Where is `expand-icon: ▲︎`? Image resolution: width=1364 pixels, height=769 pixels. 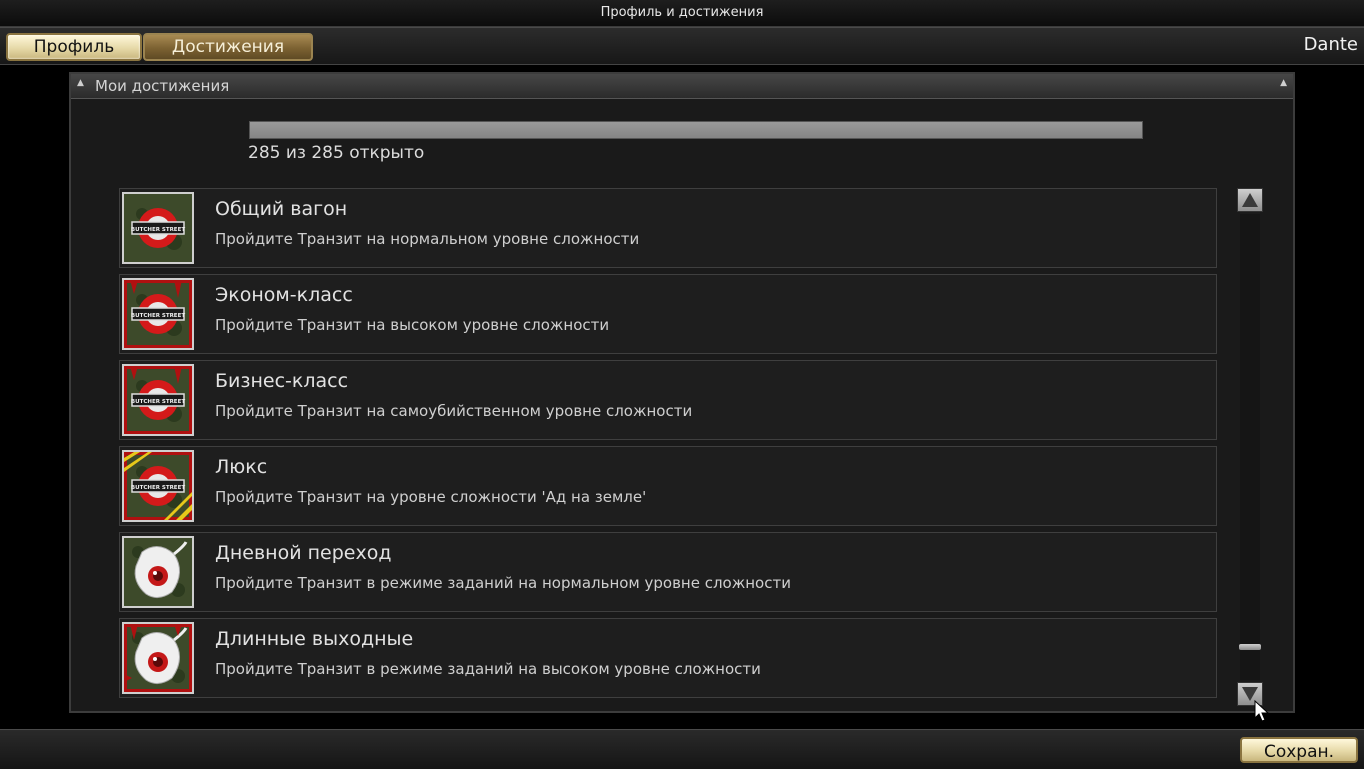 expand-icon: ▲︎ is located at coordinates (1283, 83).